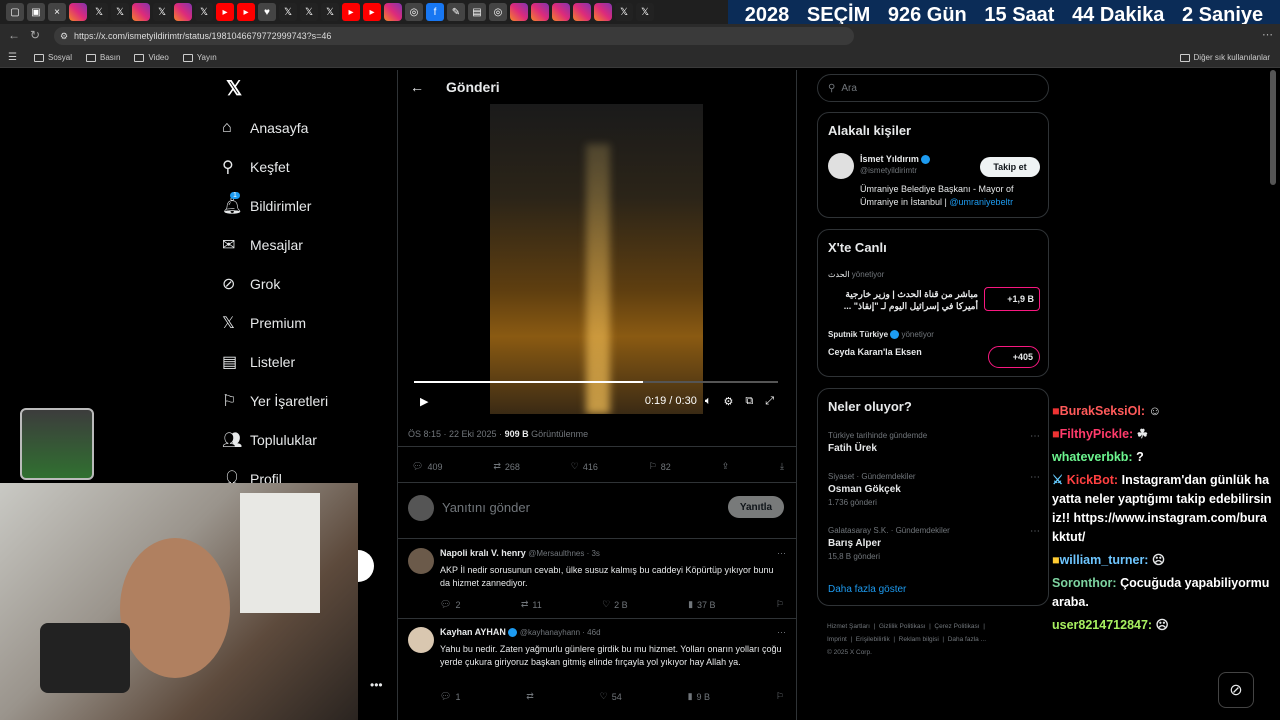 The image size is (1280, 720). I want to click on volume-icon: 🔈︎, so click(708, 401).